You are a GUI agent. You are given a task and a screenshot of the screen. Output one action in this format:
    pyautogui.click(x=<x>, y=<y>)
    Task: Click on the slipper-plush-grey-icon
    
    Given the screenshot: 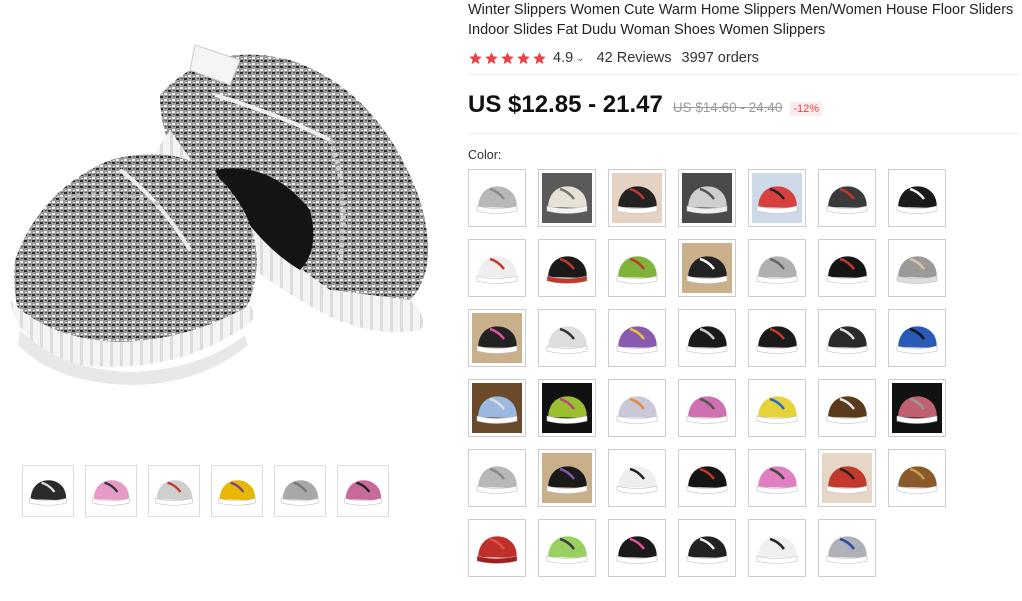 What is the action you would take?
    pyautogui.click(x=917, y=268)
    